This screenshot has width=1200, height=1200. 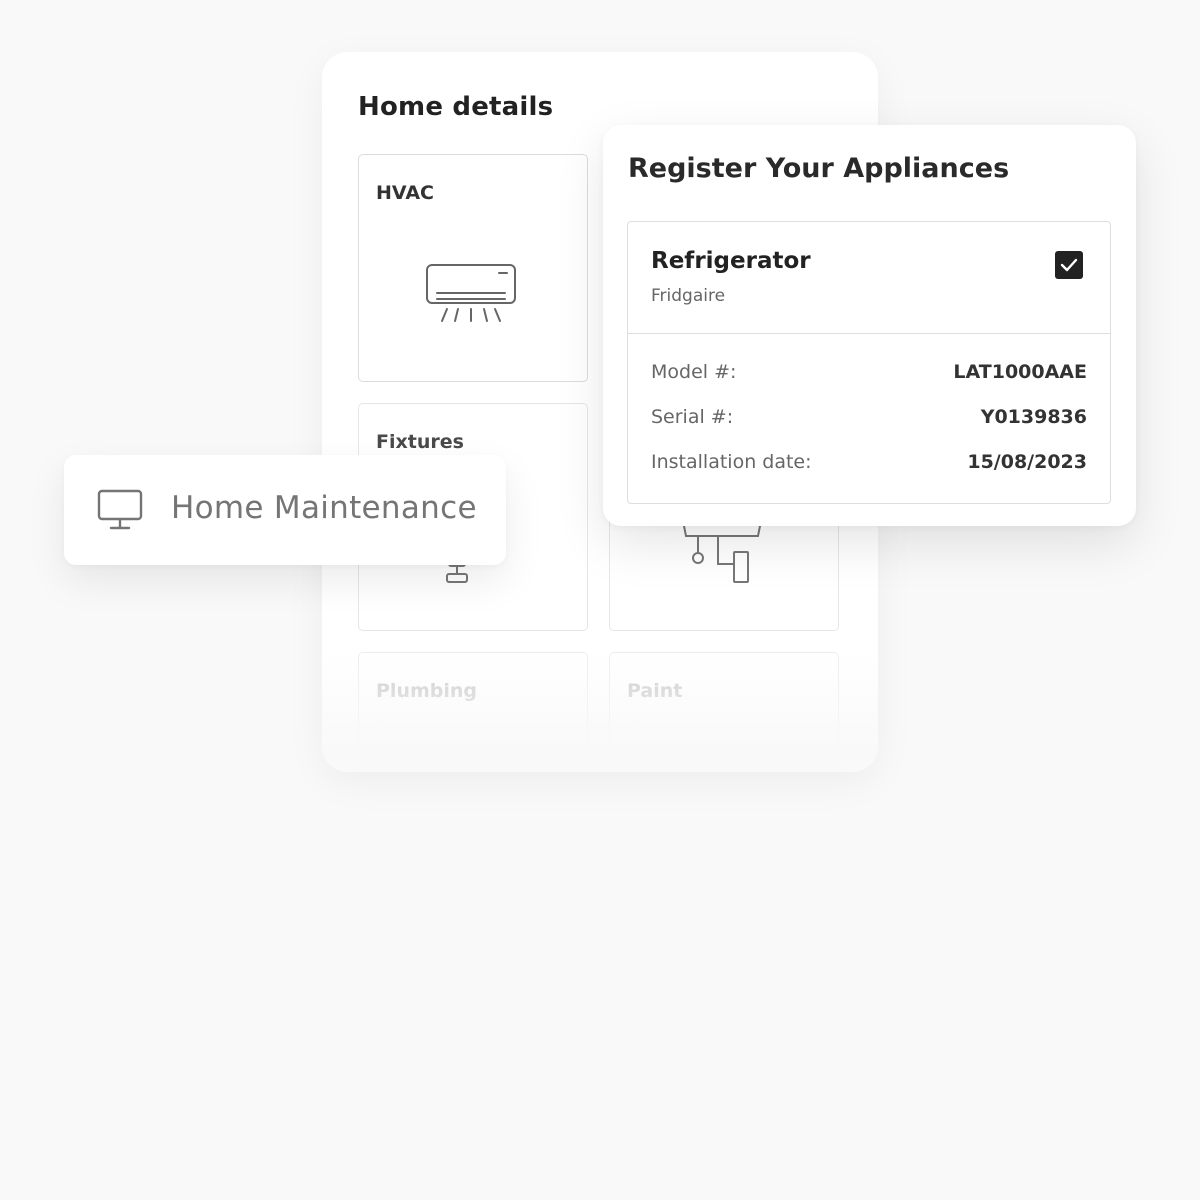 I want to click on detail-value: LAT1000AAE, so click(x=1020, y=371).